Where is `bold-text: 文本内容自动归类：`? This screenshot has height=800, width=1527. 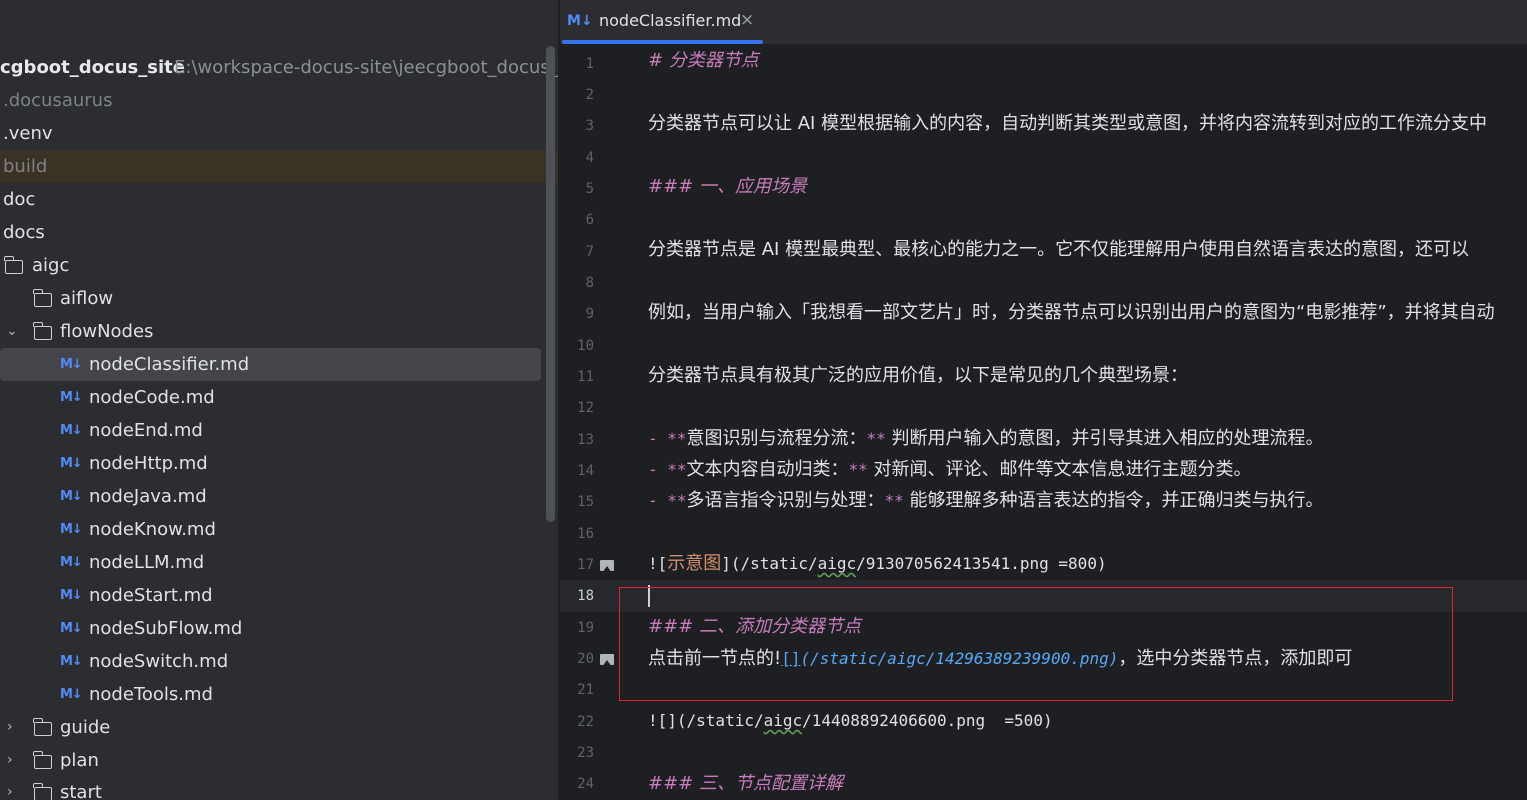
bold-text: 文本内容自动归类： is located at coordinates (767, 469).